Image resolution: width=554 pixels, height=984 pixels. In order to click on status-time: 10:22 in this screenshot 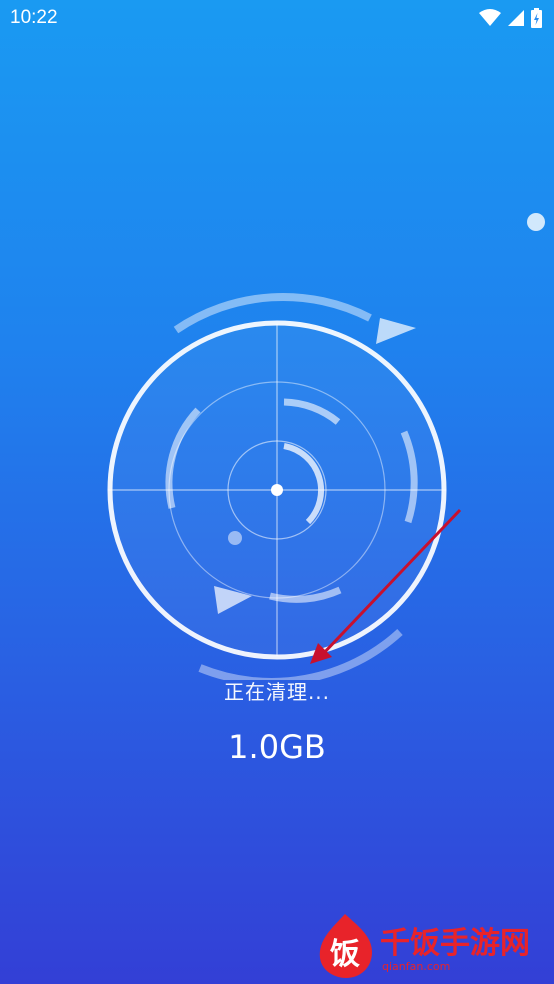, I will do `click(34, 17)`.